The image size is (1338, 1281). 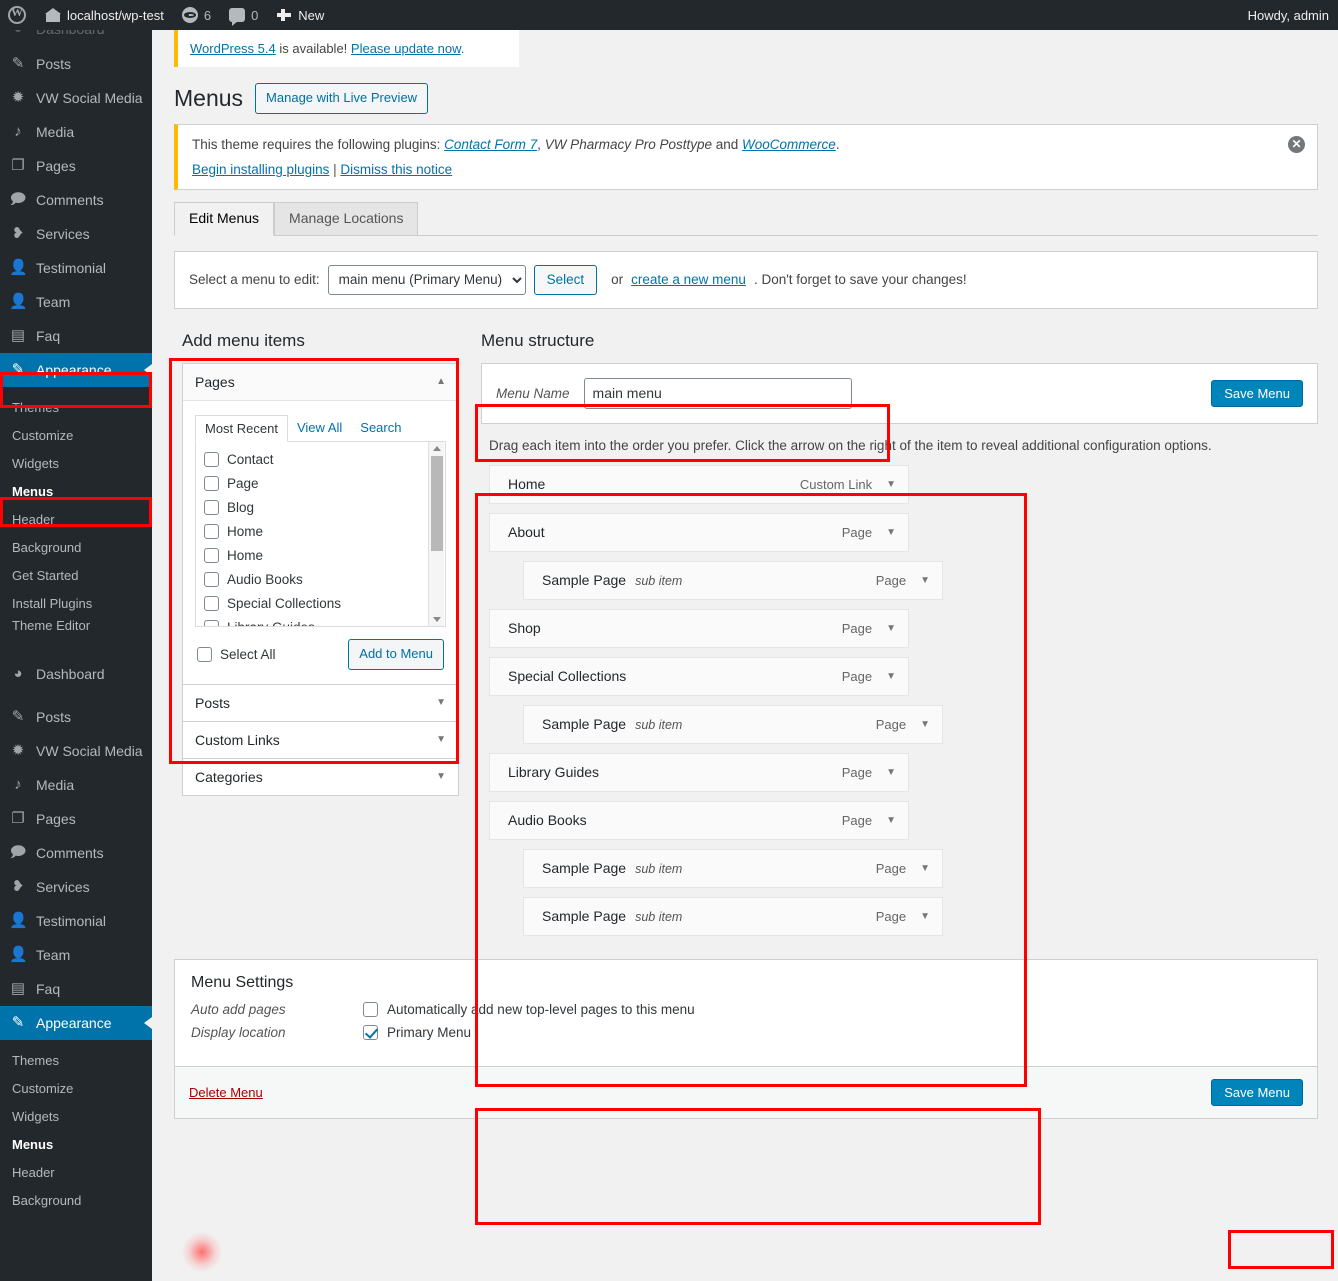 What do you see at coordinates (437, 448) in the screenshot?
I see `scroll-up-icon` at bounding box center [437, 448].